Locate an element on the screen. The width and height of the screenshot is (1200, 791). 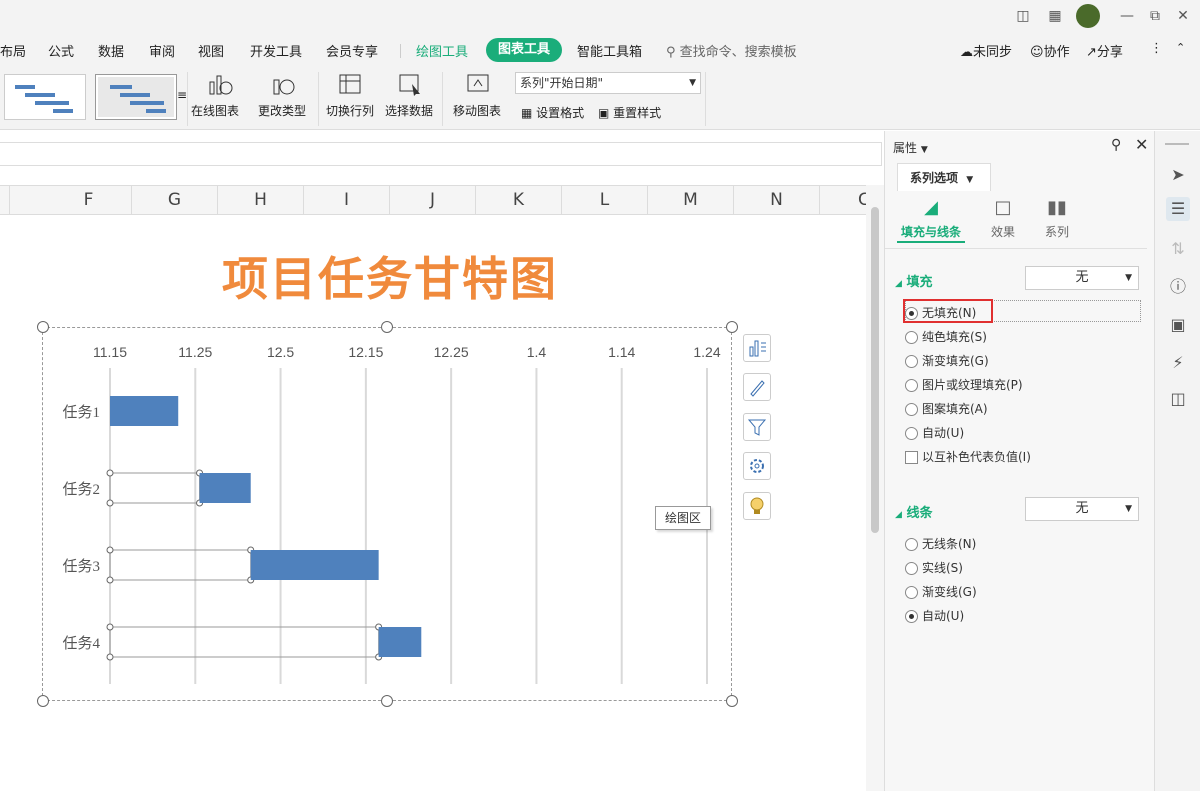
chart-settings-button is located at coordinates (757, 466).